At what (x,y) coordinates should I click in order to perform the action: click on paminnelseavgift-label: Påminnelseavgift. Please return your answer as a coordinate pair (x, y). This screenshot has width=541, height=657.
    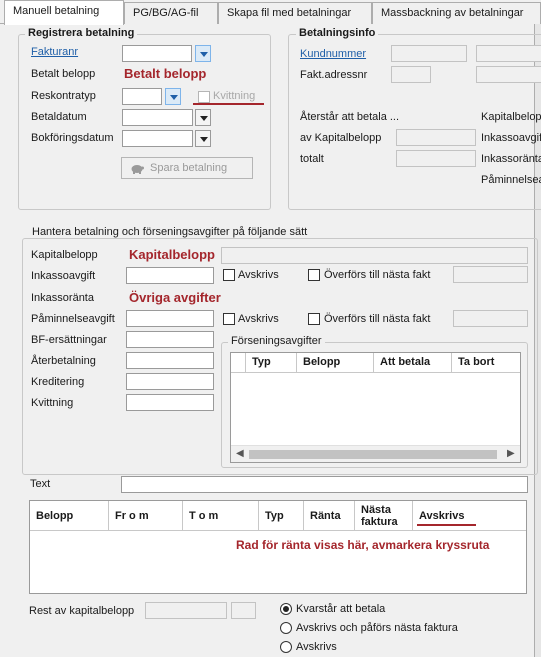
    Looking at the image, I should click on (73, 319).